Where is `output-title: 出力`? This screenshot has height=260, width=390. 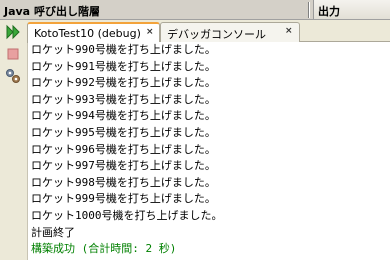 output-title: 出力 is located at coordinates (329, 11).